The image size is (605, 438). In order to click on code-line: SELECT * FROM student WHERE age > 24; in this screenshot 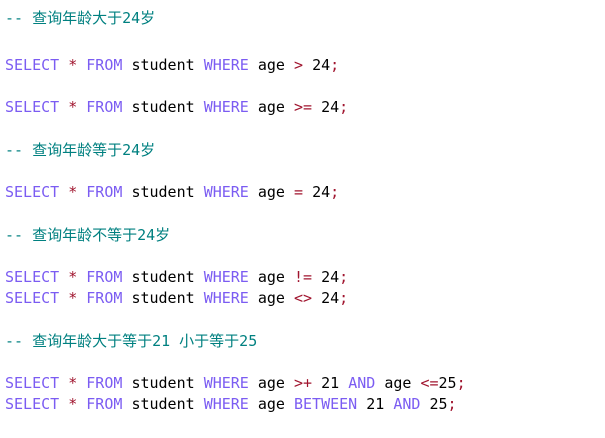, I will do `click(172, 65)`.